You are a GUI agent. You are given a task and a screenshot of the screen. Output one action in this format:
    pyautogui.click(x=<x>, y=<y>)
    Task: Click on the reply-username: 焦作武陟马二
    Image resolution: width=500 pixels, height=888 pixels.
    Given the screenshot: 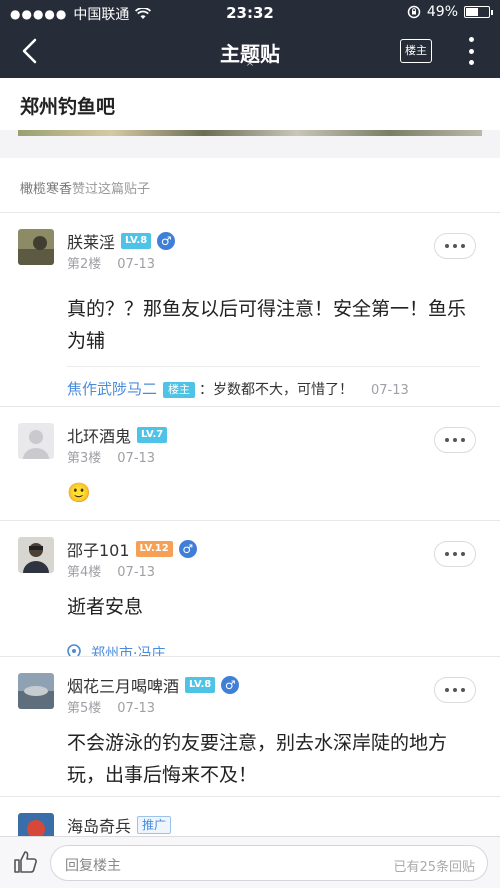 What is the action you would take?
    pyautogui.click(x=112, y=389)
    